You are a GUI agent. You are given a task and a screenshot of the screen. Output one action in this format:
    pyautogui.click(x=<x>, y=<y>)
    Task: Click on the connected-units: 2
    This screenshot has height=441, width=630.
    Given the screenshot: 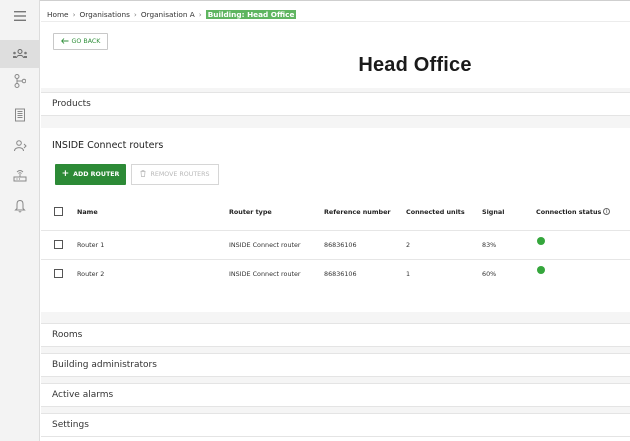 What is the action you would take?
    pyautogui.click(x=408, y=244)
    